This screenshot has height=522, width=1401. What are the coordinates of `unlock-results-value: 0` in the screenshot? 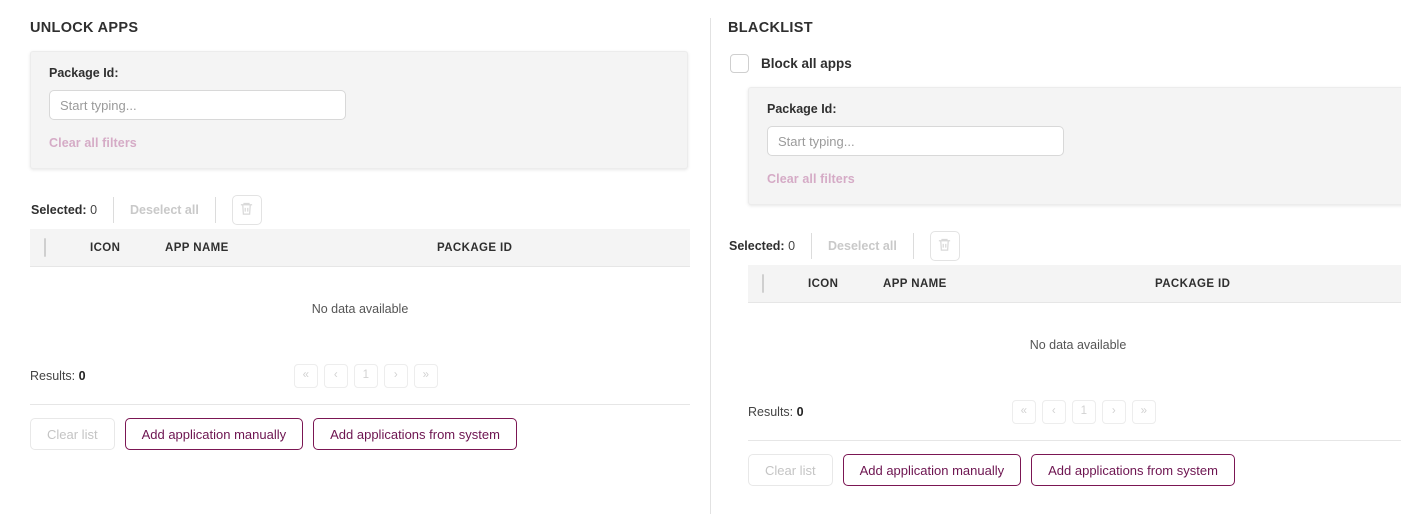 It's located at (82, 376).